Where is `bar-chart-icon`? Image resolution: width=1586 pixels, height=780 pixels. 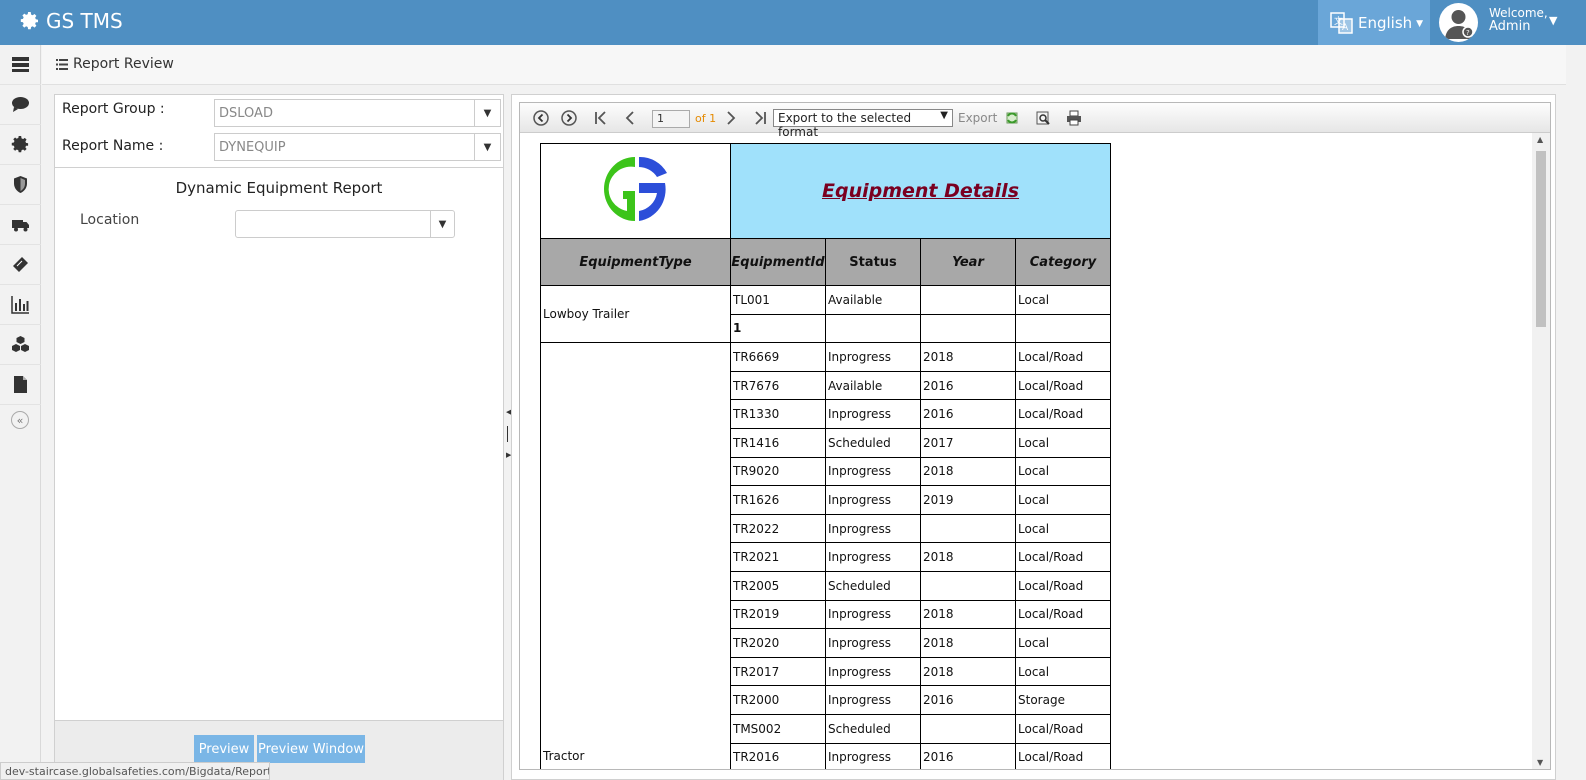 bar-chart-icon is located at coordinates (20, 305).